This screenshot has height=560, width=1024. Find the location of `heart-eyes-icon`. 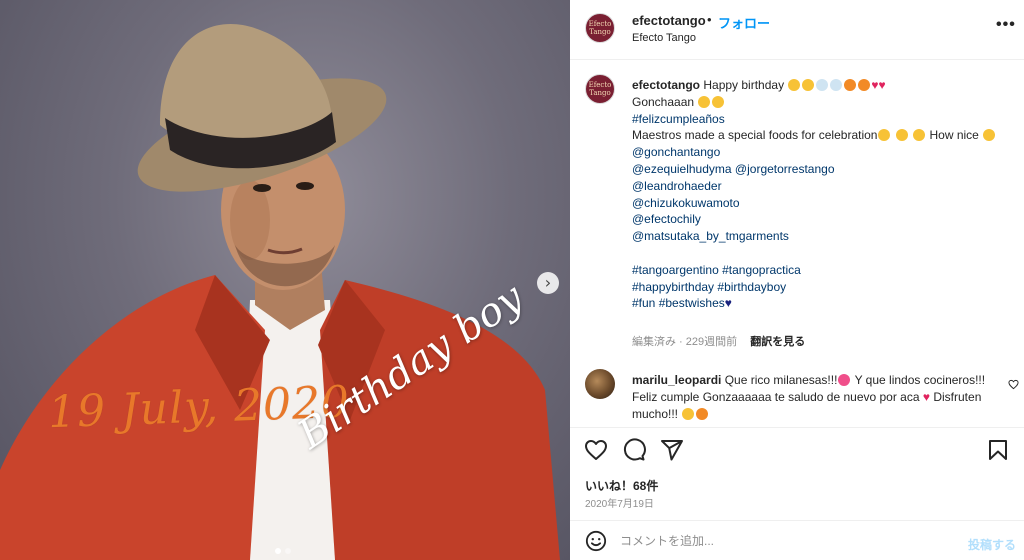

heart-eyes-icon is located at coordinates (844, 380).